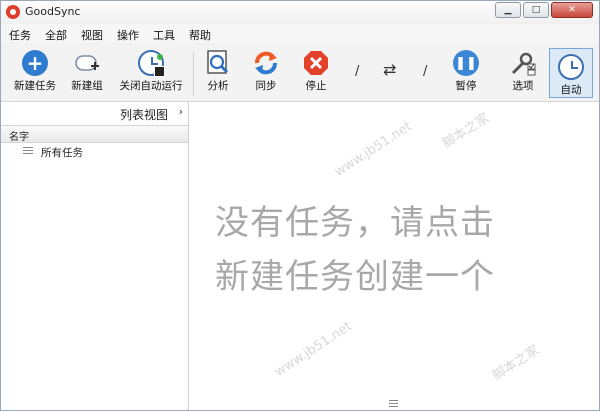 Image resolution: width=600 pixels, height=411 pixels. I want to click on green-dot-icon, so click(160, 57).